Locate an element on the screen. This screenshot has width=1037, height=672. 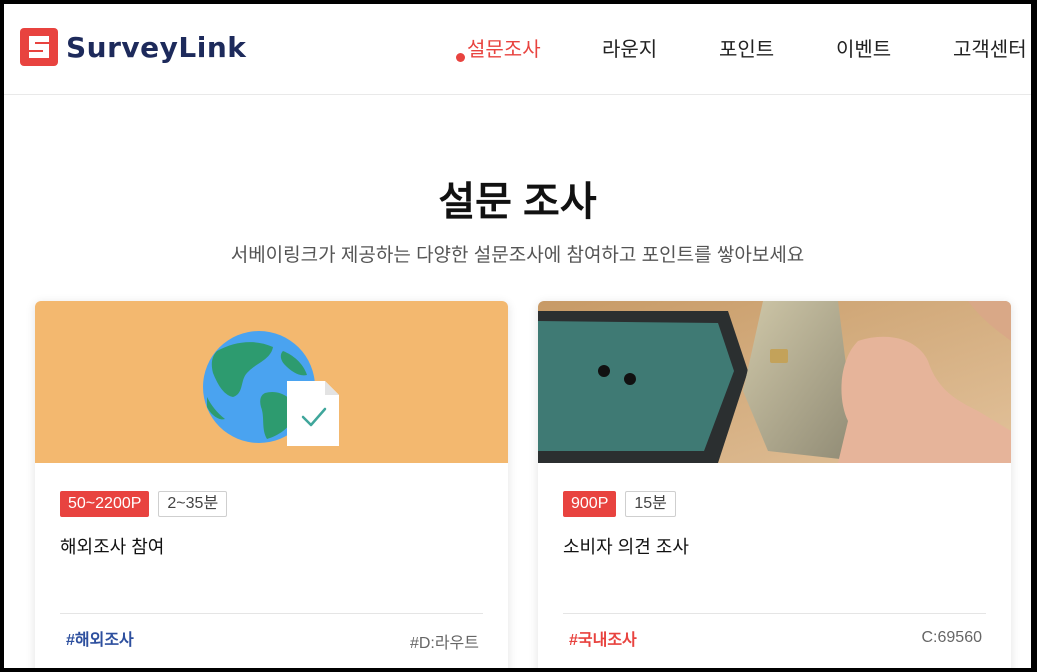
card-tag: #국내조사 is located at coordinates (603, 638).